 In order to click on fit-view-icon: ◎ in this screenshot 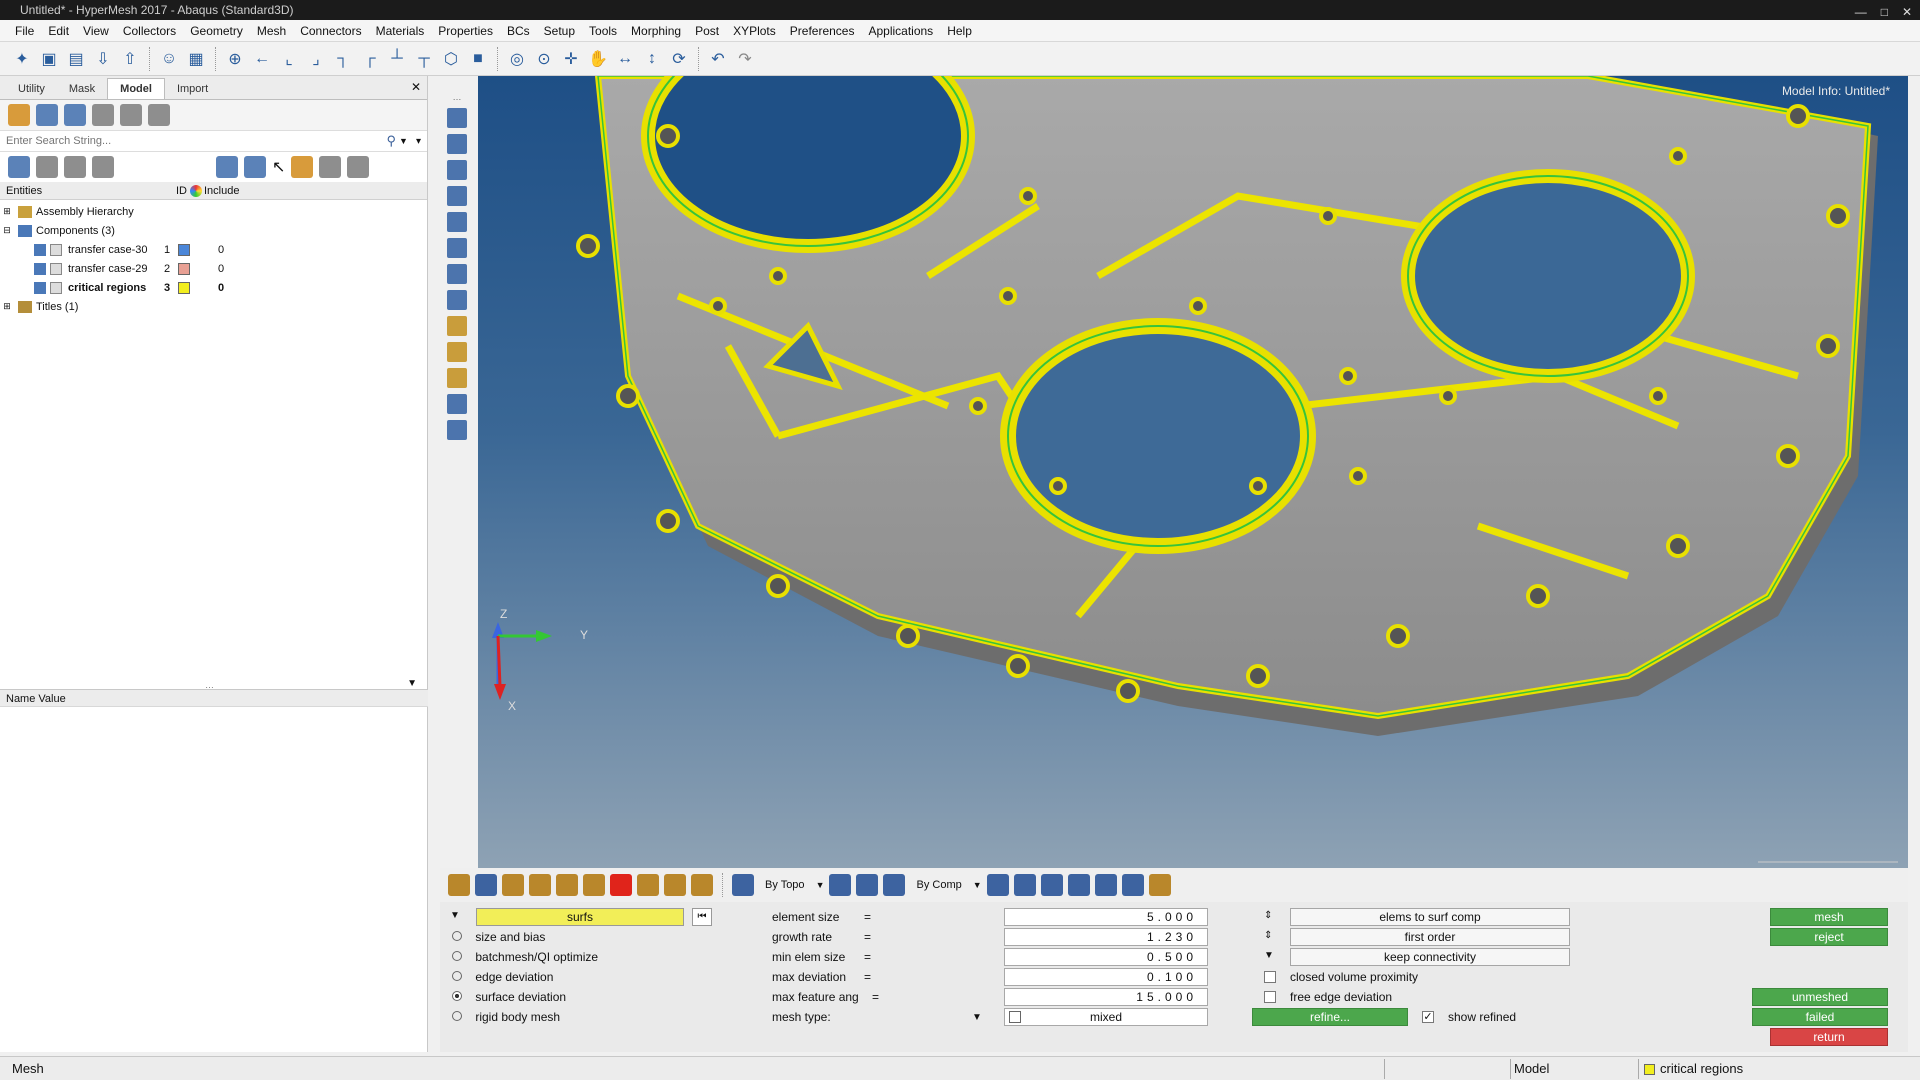, I will do `click(517, 59)`.